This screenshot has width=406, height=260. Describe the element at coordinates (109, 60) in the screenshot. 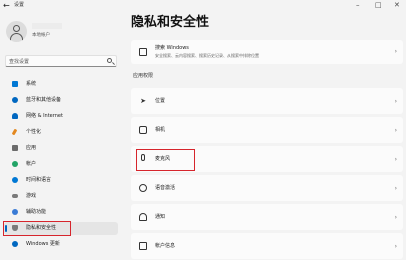

I see `search-icon` at that location.